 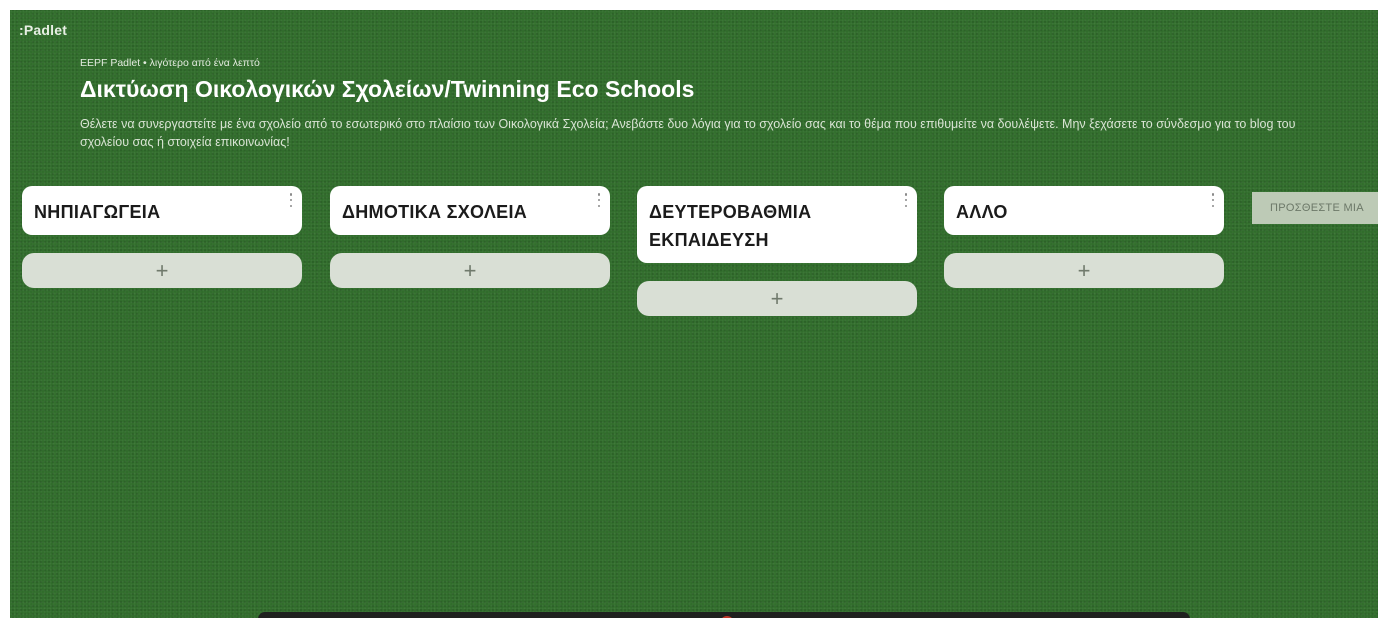 I want to click on section-title: ΔΗΜΟΤΙΚΑ ΣΧΟΛΕΙΑ, so click(x=435, y=212).